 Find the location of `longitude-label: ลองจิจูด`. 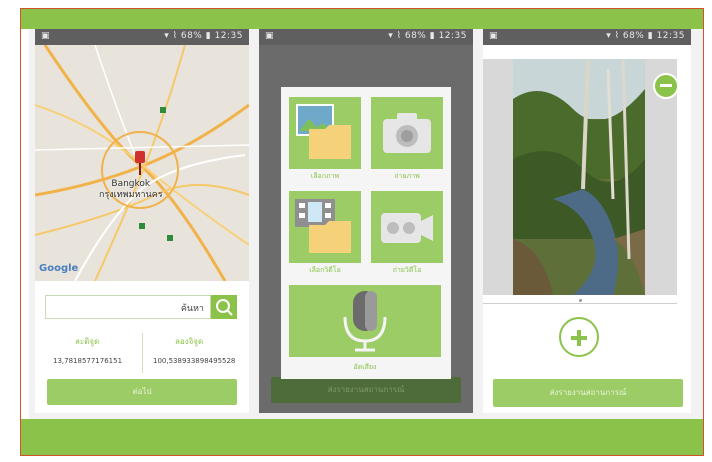

longitude-label: ลองจิจูด is located at coordinates (189, 341).